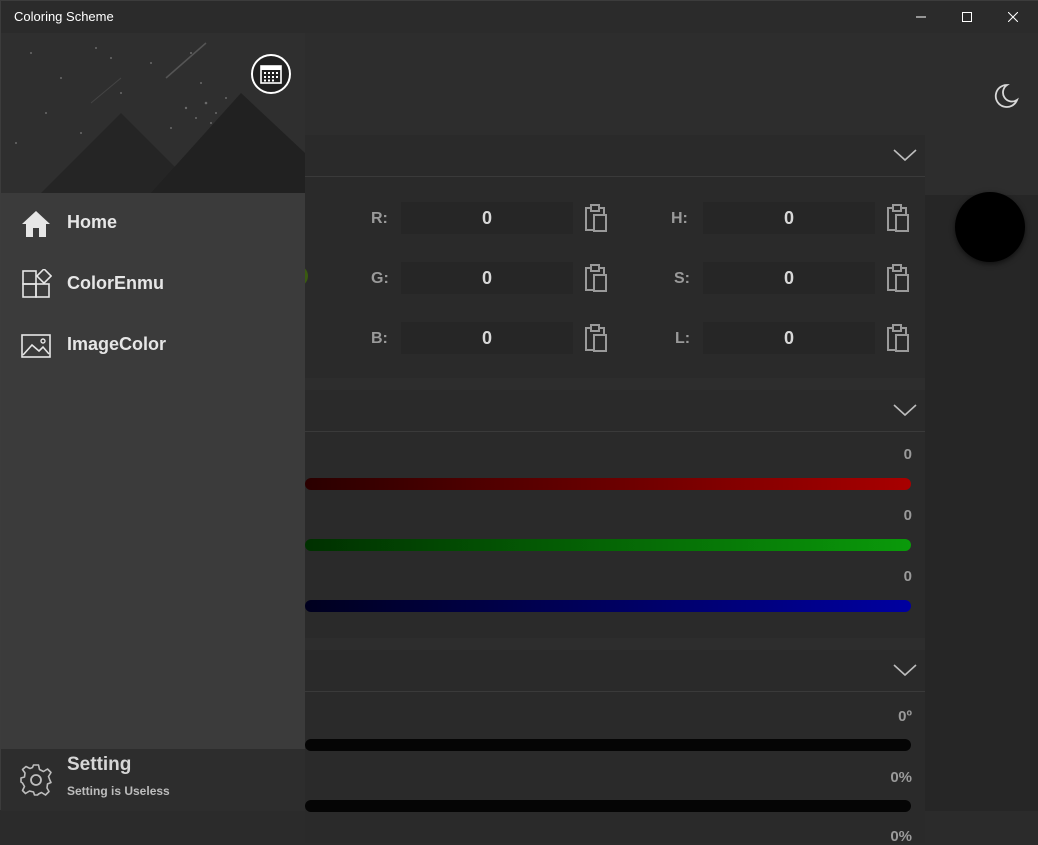 This screenshot has width=1038, height=845. Describe the element at coordinates (36, 346) in the screenshot. I see `image-icon` at that location.